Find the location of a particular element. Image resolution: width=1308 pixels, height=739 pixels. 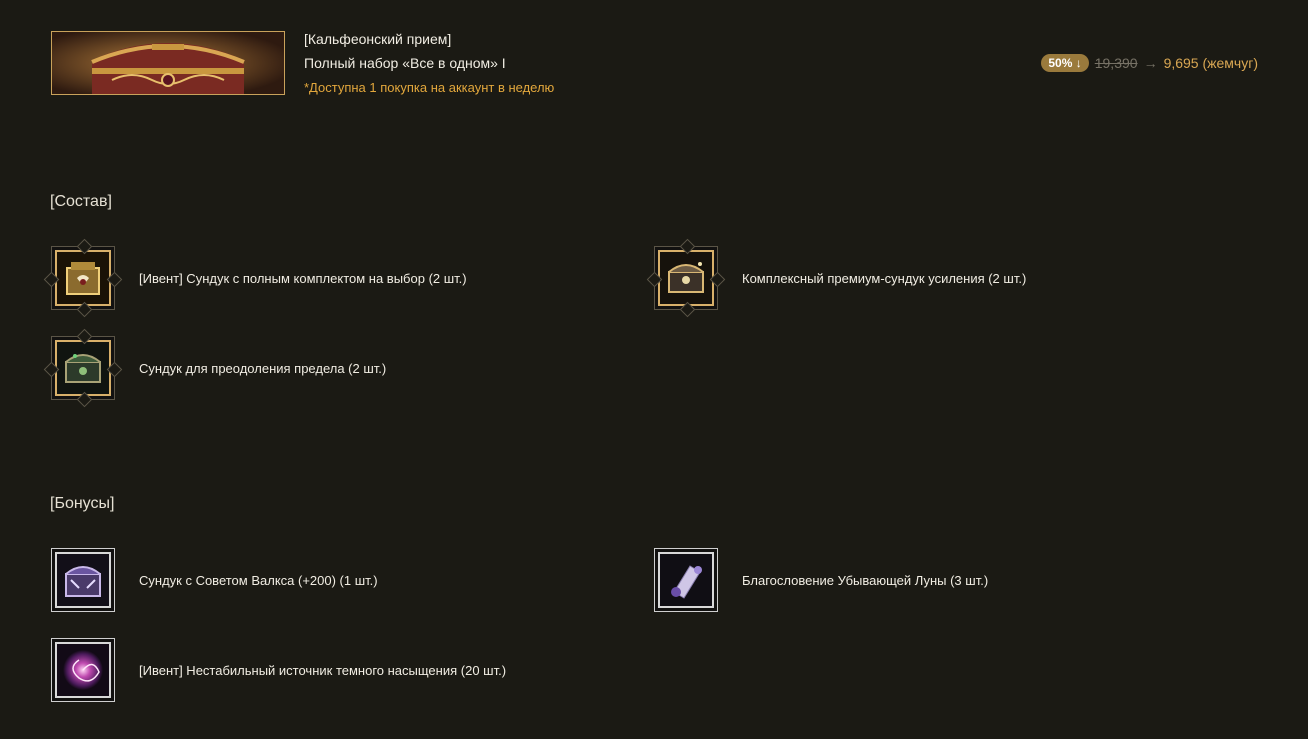

bonuses-section-title: [Бонусы] is located at coordinates (82, 503).